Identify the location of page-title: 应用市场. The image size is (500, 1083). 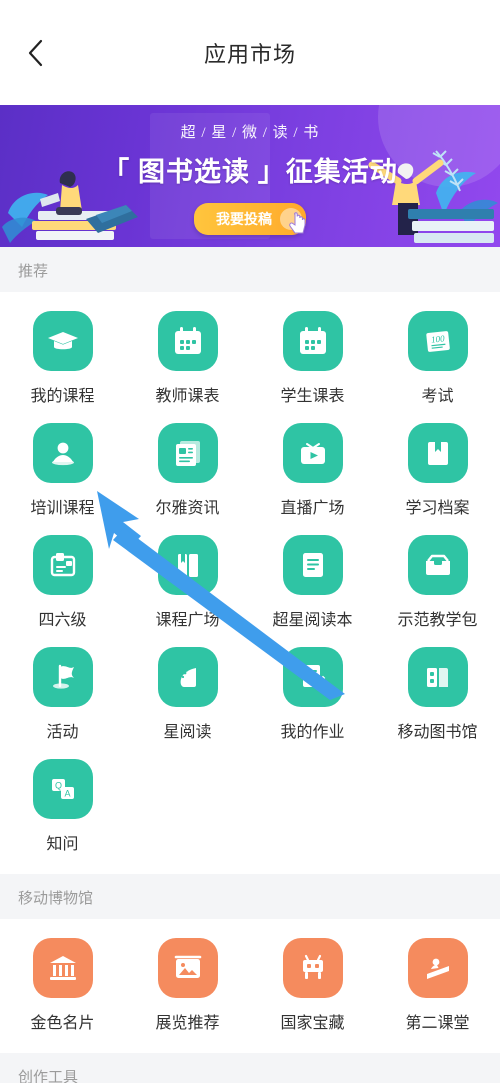
(249, 54).